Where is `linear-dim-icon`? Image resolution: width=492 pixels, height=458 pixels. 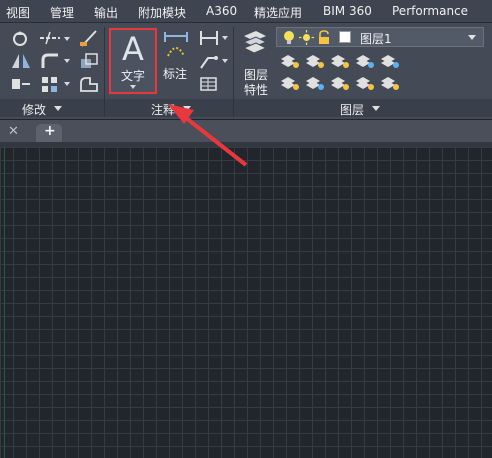 linear-dim-icon is located at coordinates (209, 38).